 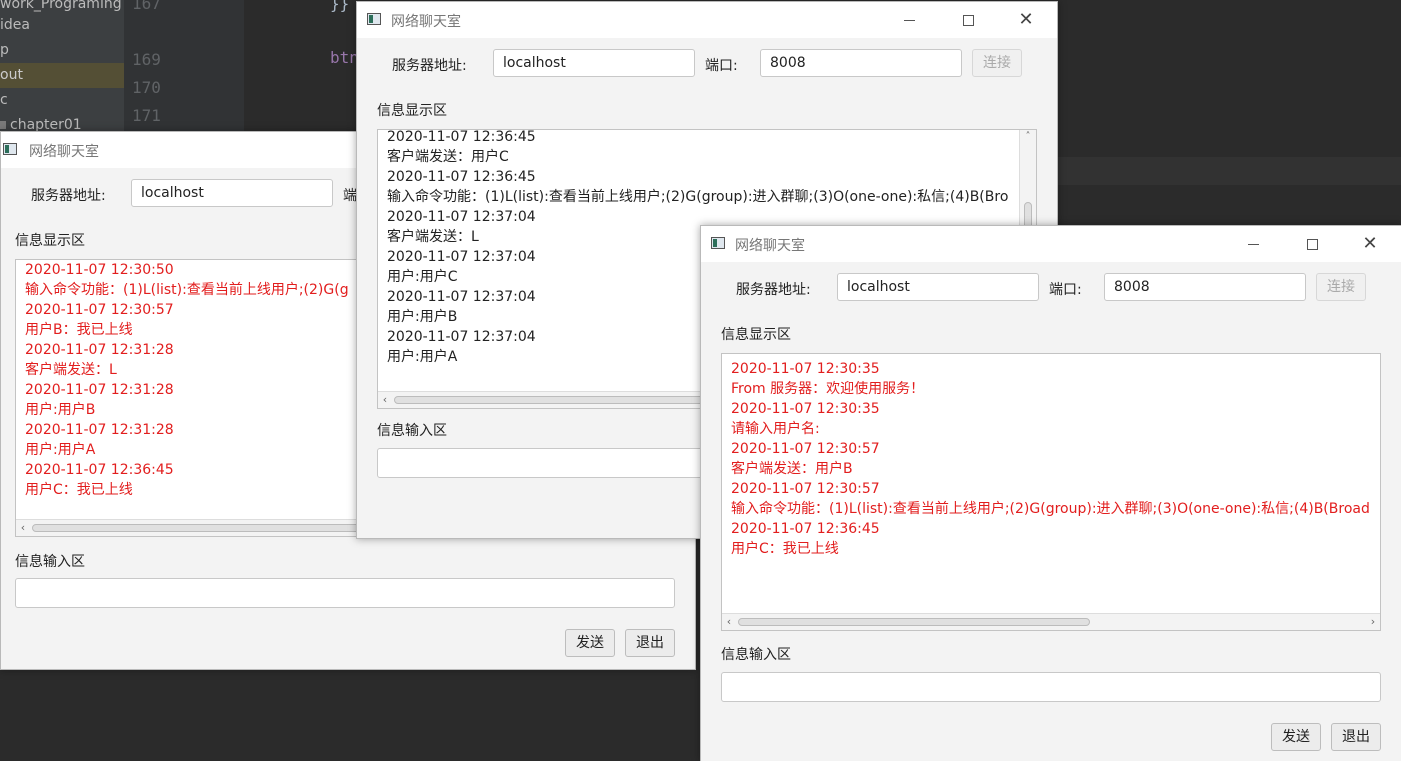 I want to click on code-line-highlight, so click(x=1228, y=171).